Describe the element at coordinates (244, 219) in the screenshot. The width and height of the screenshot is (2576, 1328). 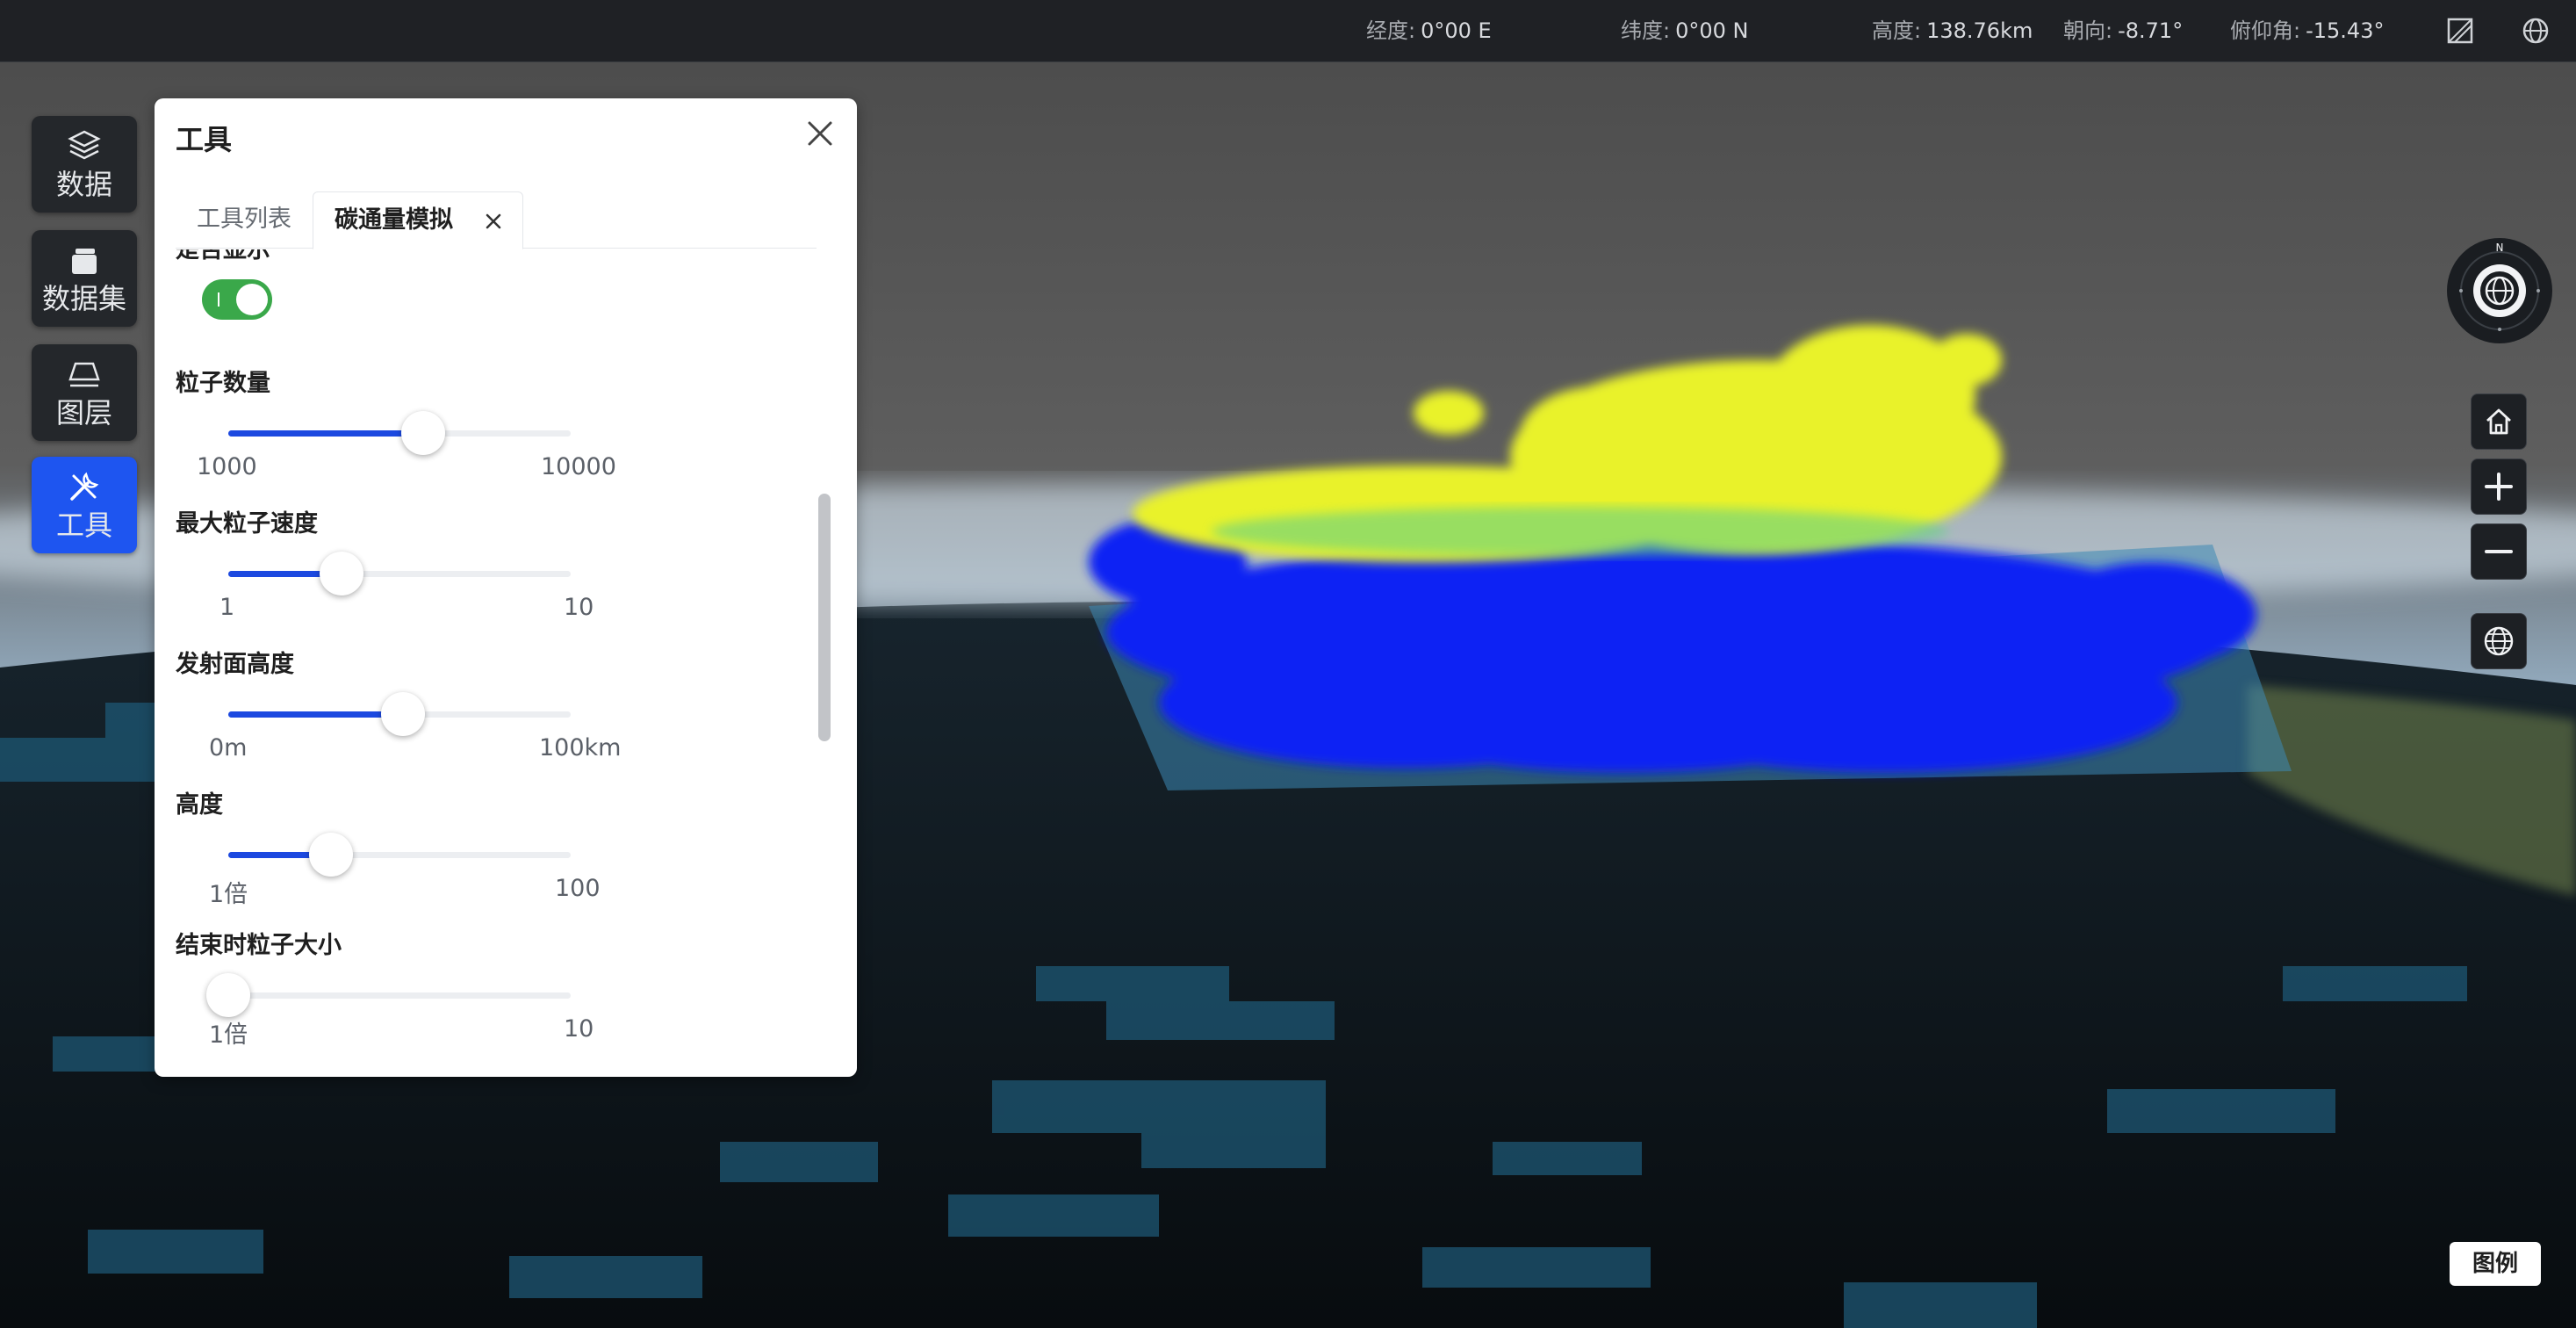
I see `tab-tool-list: 工具列表` at that location.